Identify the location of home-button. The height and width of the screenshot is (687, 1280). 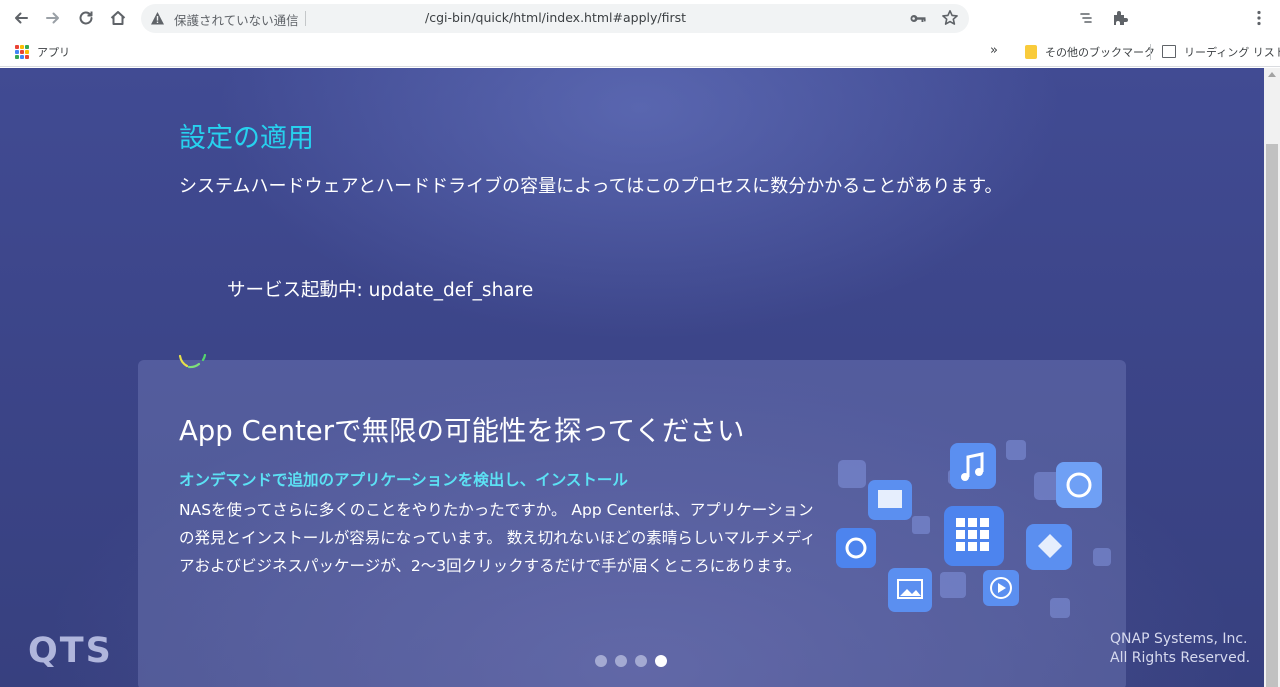
(118, 18).